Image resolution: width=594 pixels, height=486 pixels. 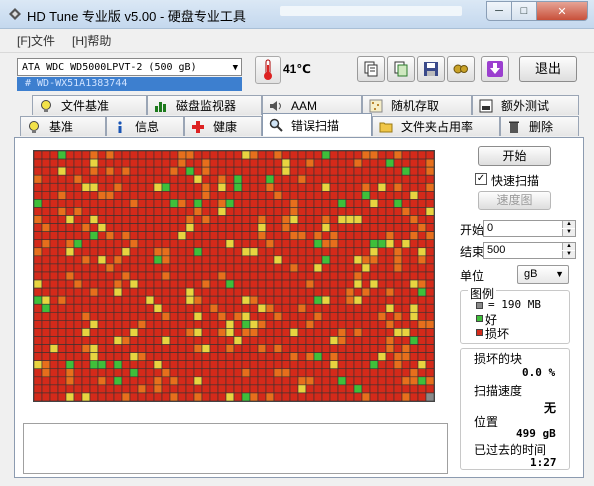 I want to click on tab-extra-tests: 额外测试, so click(x=525, y=105).